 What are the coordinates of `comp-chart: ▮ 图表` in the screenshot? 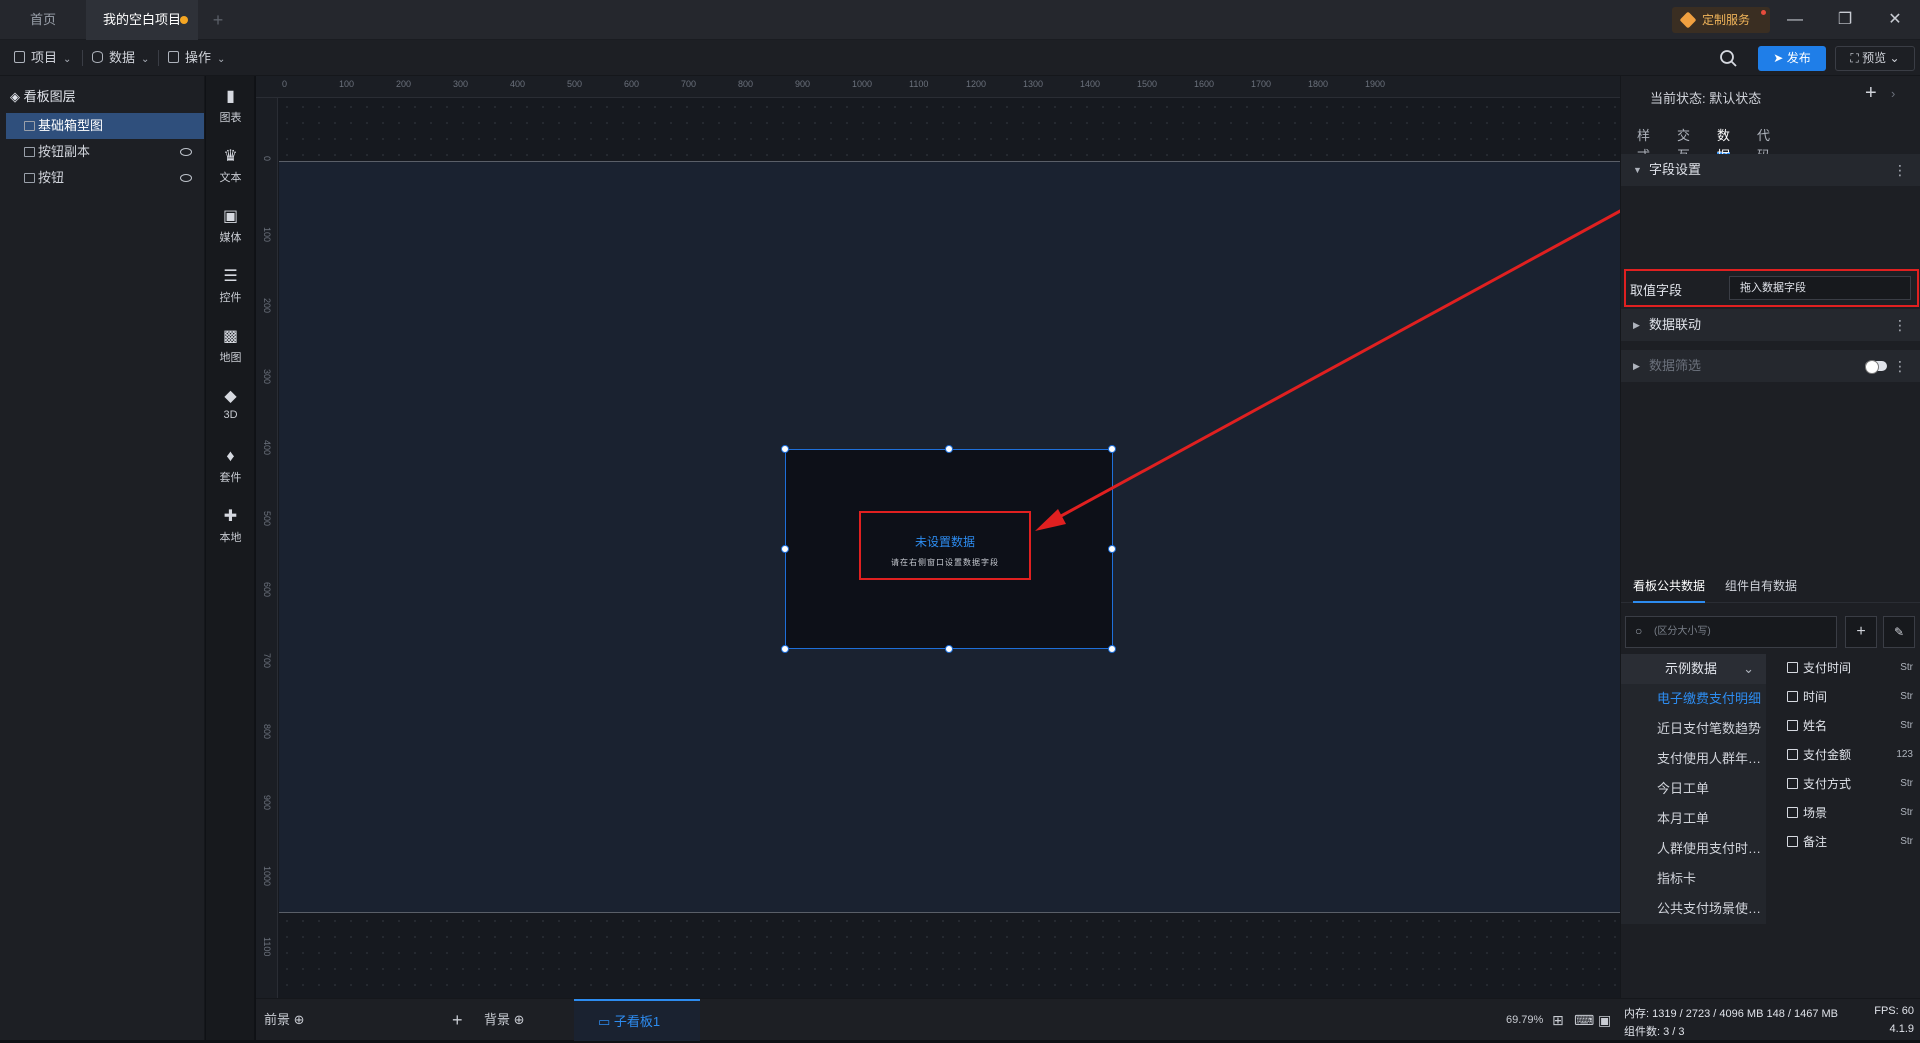 It's located at (230, 110).